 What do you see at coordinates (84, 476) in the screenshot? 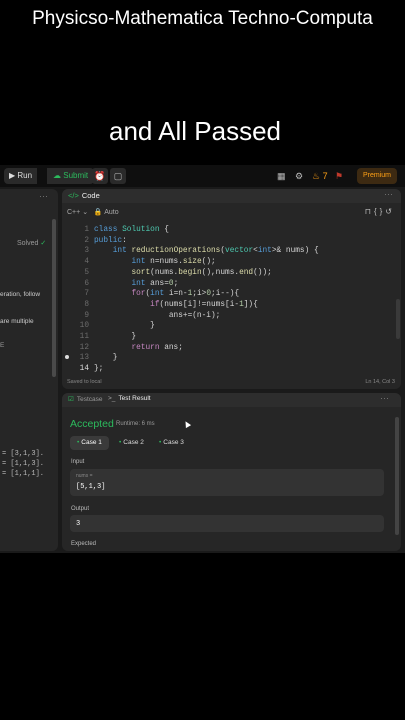
I see `input-name: nums =` at bounding box center [84, 476].